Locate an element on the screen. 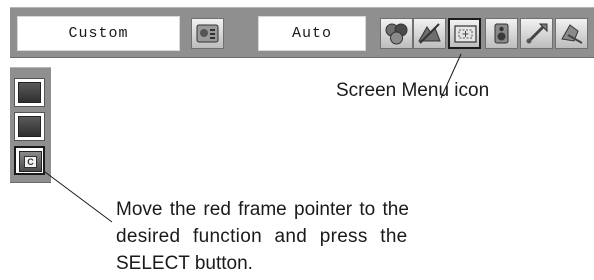 This screenshot has width=594, height=280. custom-glyph-icon: C is located at coordinates (30, 161).